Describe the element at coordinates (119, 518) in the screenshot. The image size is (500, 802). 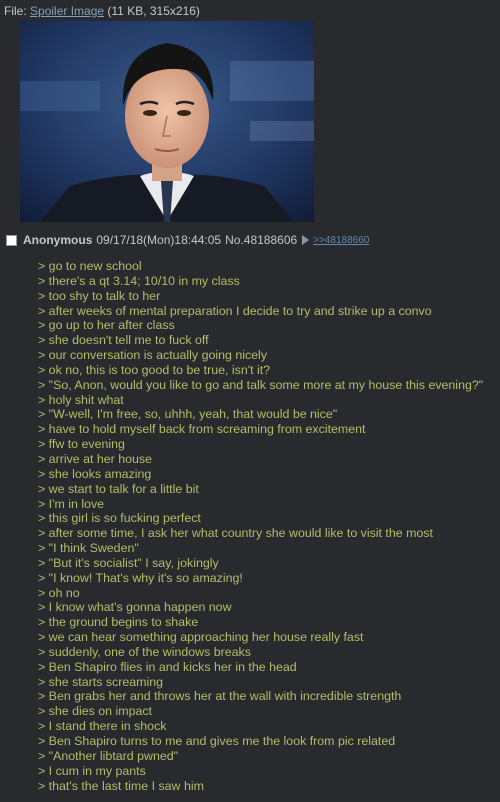
I see `greentext-line: > this girl is so fucking perfect` at that location.